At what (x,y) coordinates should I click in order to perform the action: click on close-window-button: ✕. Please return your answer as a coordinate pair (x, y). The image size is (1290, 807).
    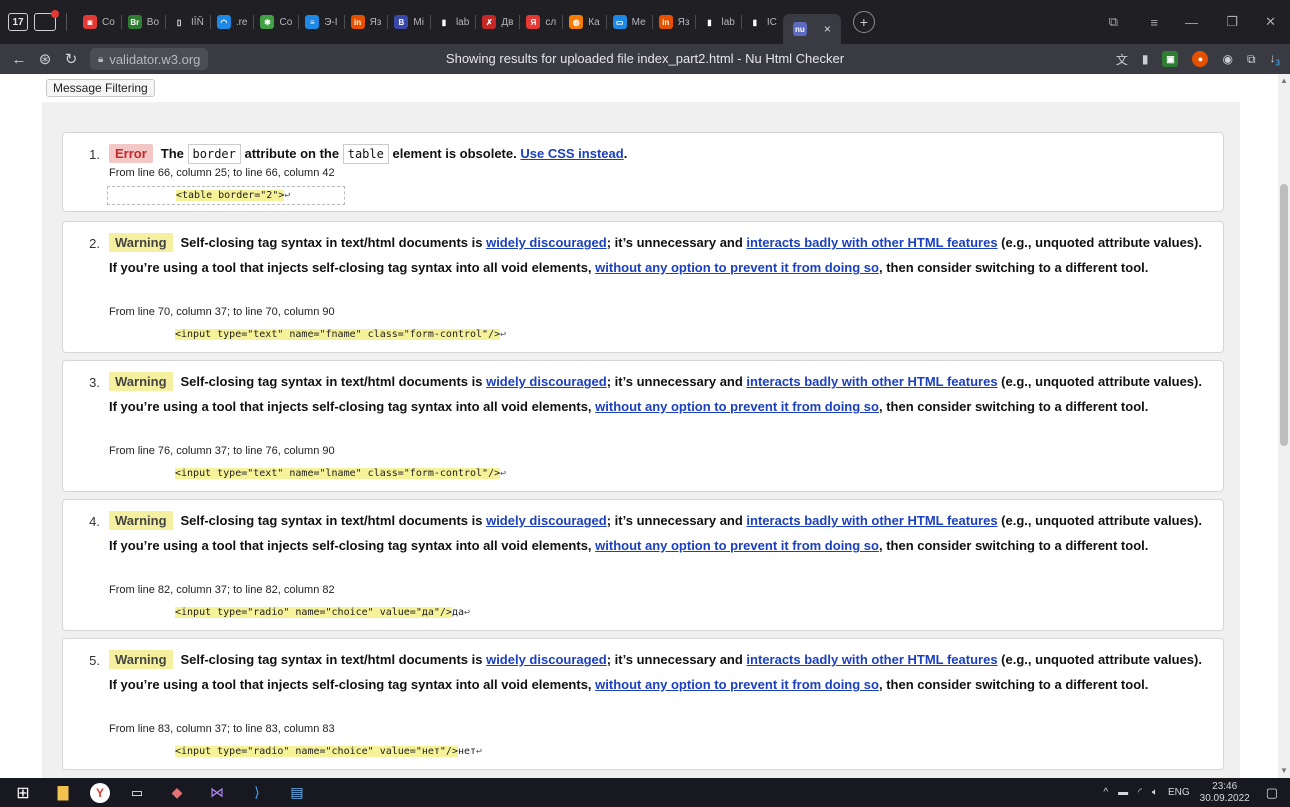
    Looking at the image, I should click on (1270, 22).